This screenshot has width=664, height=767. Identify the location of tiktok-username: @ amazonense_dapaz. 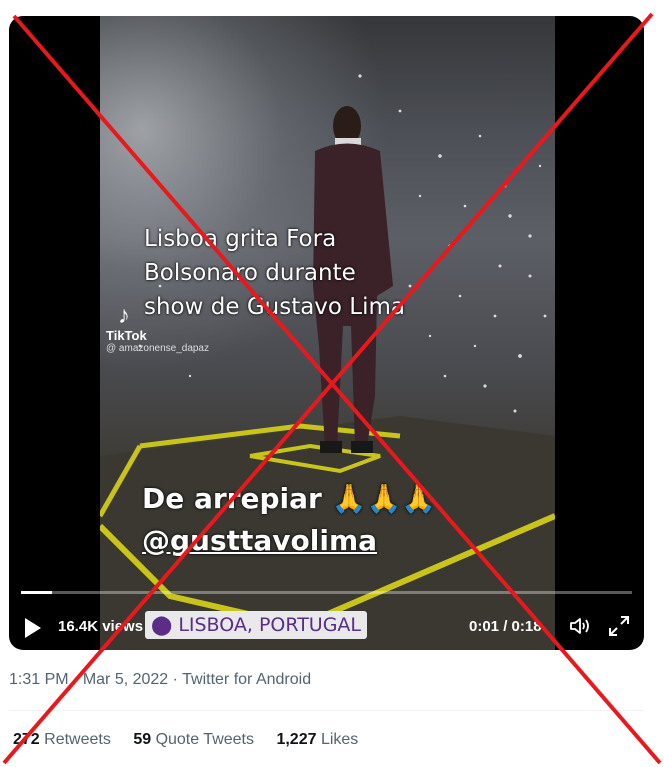
(157, 348).